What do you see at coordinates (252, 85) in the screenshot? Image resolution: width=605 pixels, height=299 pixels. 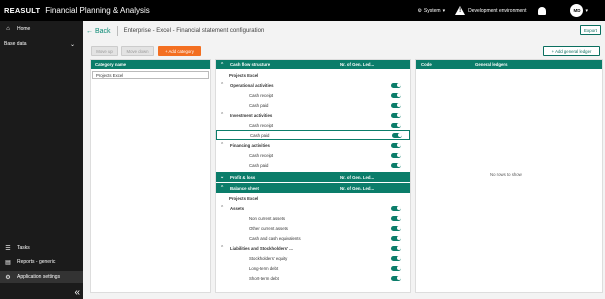 I see `tree-row-label: Operational activities` at bounding box center [252, 85].